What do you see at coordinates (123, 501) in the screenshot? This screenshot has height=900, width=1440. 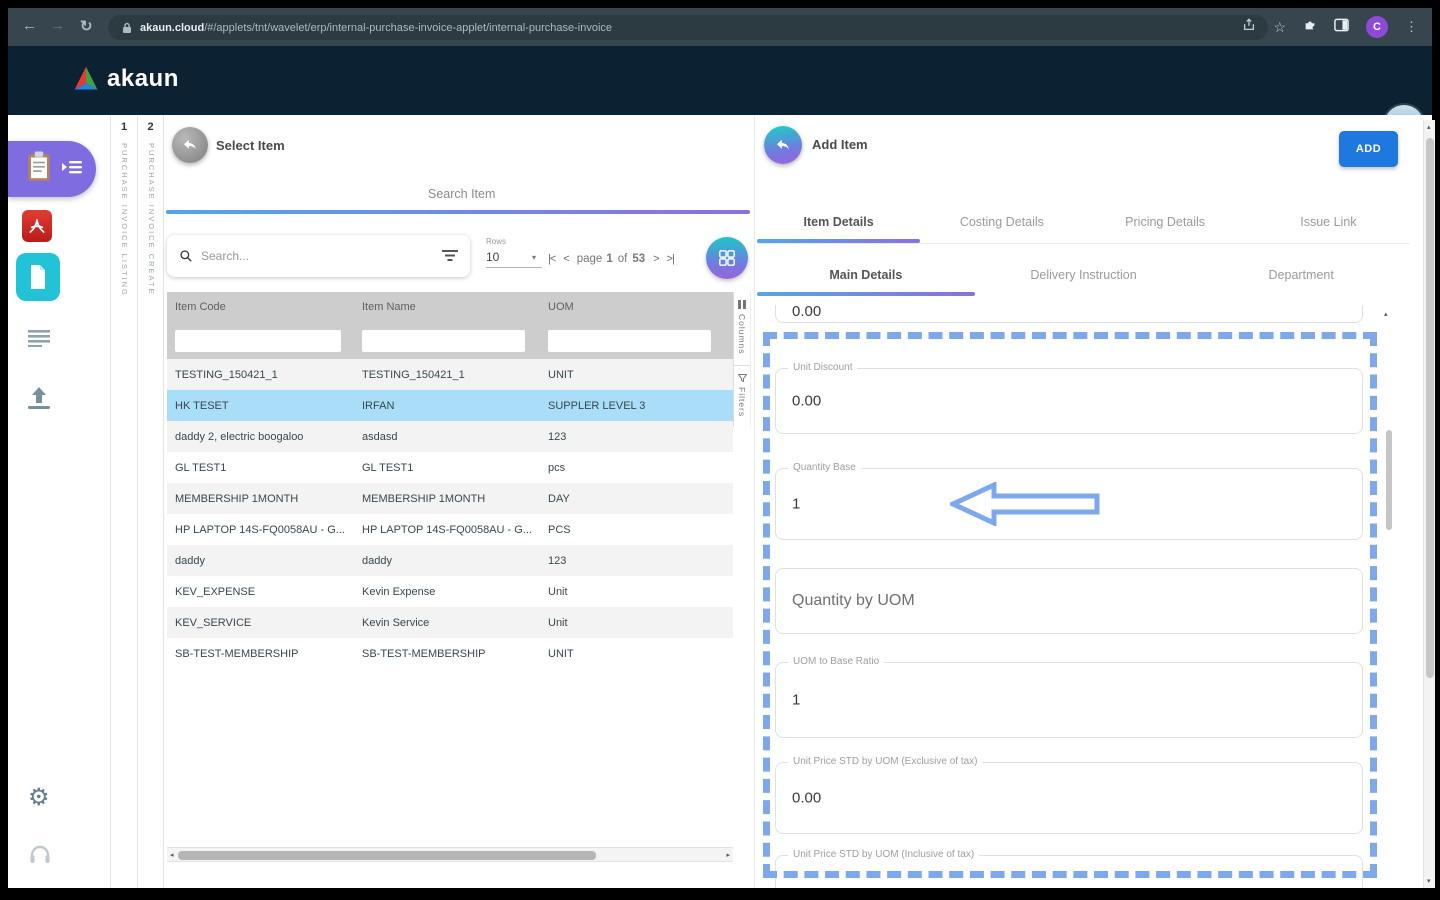 I see `workspace-tab-purchase-invoice-listing: 1 PURCHASE INVOICE LISTING` at bounding box center [123, 501].